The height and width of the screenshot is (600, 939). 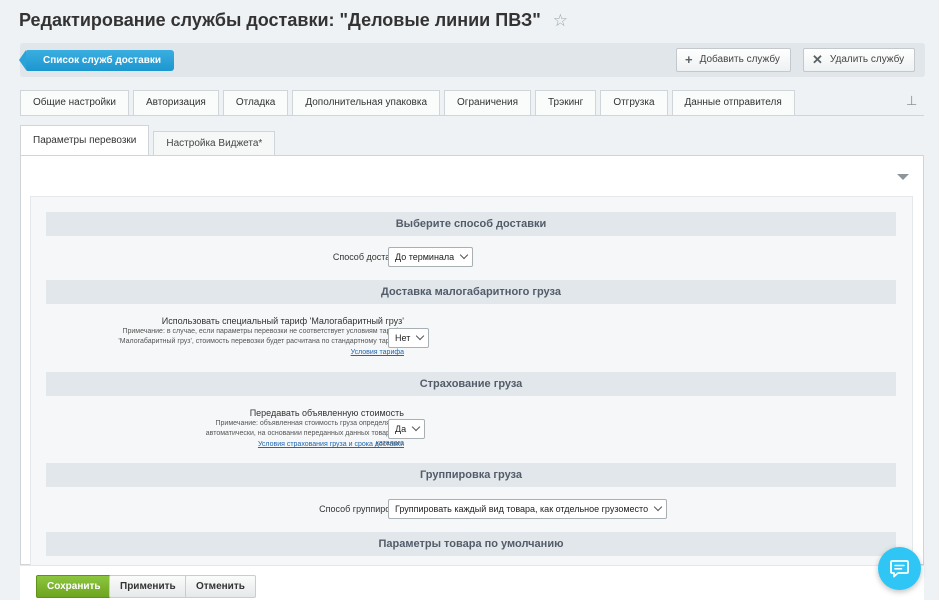 I want to click on close-icon: ✕, so click(x=817, y=59).